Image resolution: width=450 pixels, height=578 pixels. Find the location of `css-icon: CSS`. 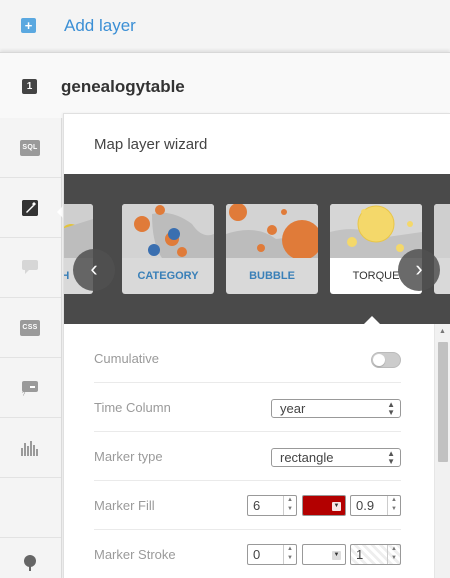

css-icon: CSS is located at coordinates (30, 328).